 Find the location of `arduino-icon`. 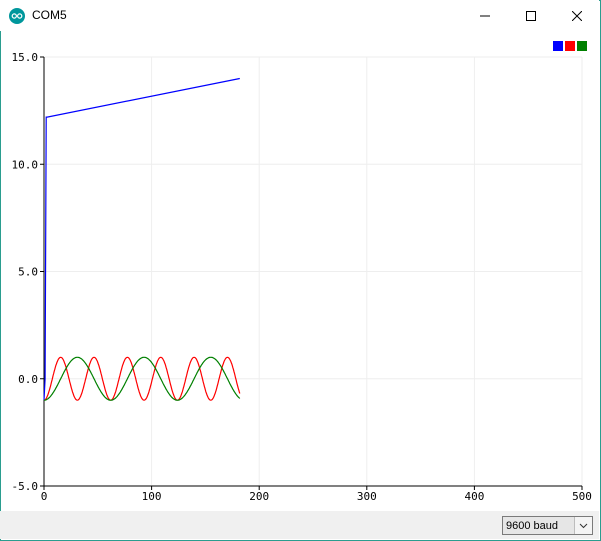

arduino-icon is located at coordinates (17, 16).